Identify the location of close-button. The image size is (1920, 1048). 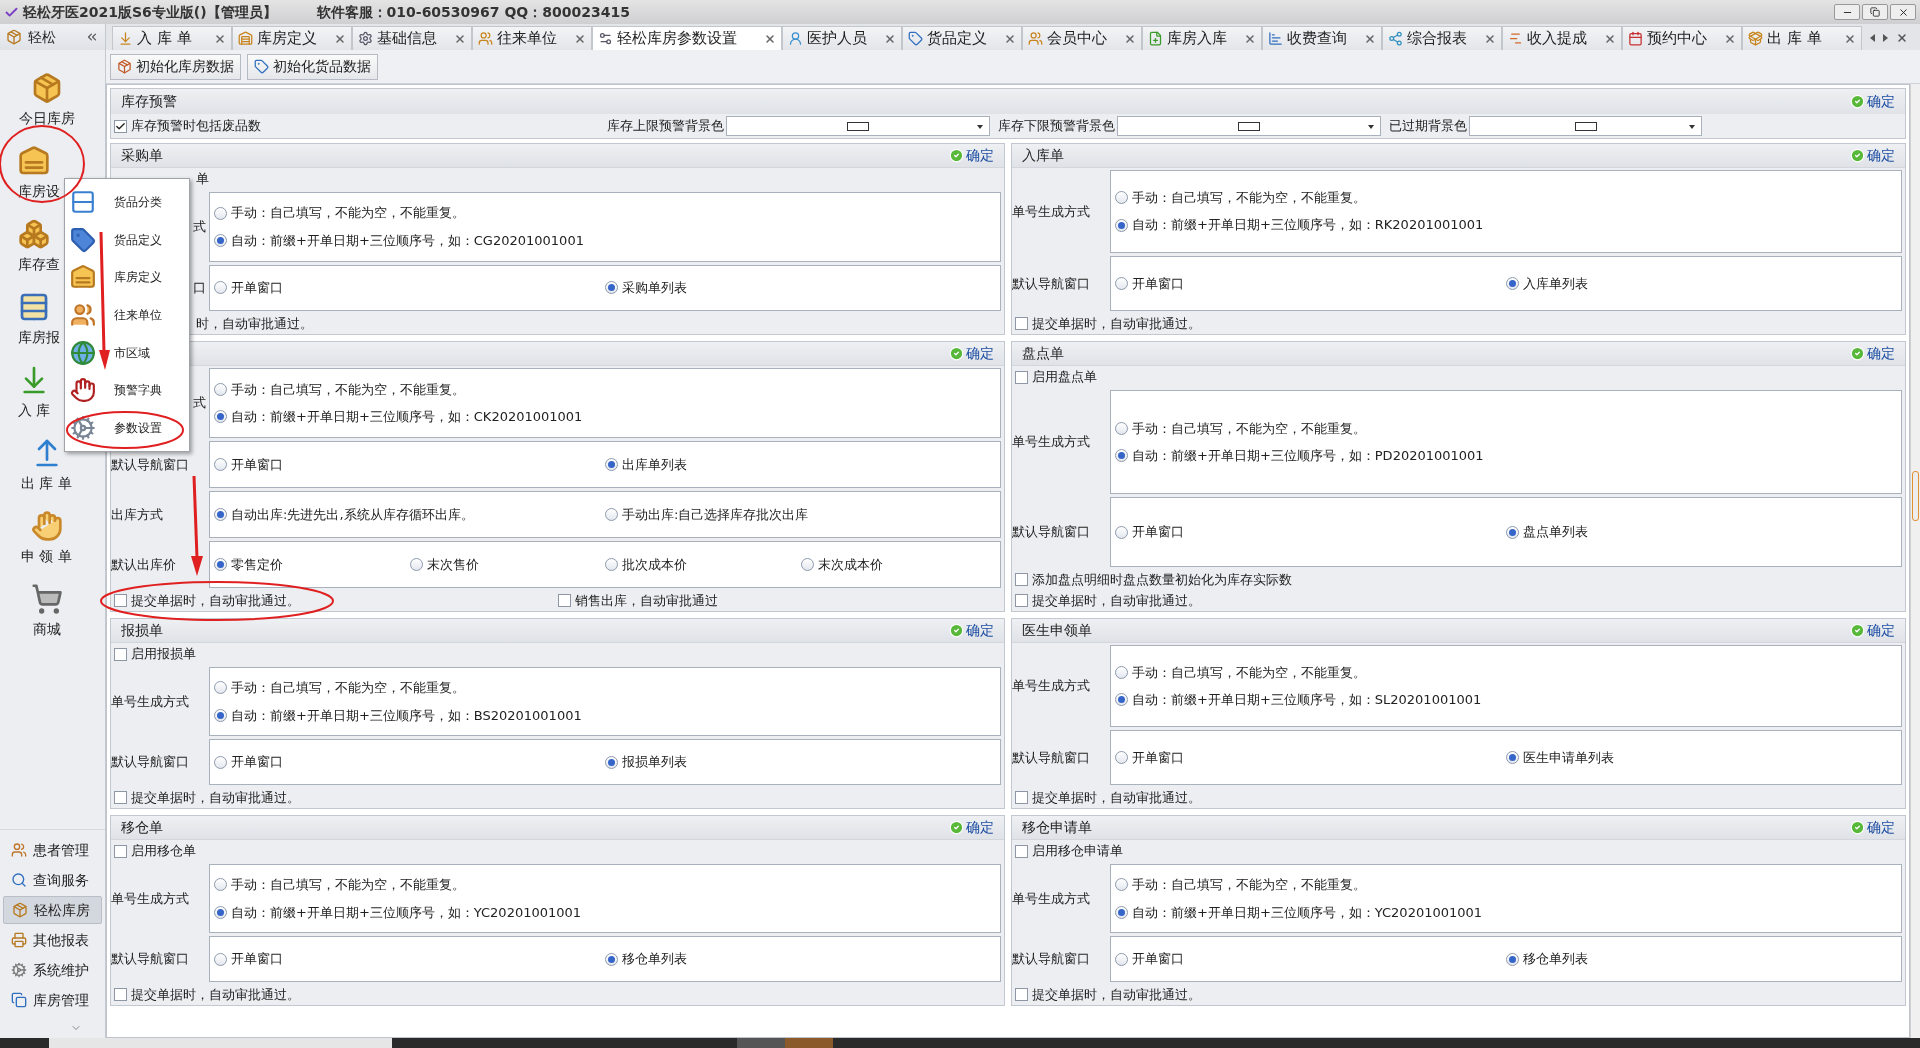
(1903, 12).